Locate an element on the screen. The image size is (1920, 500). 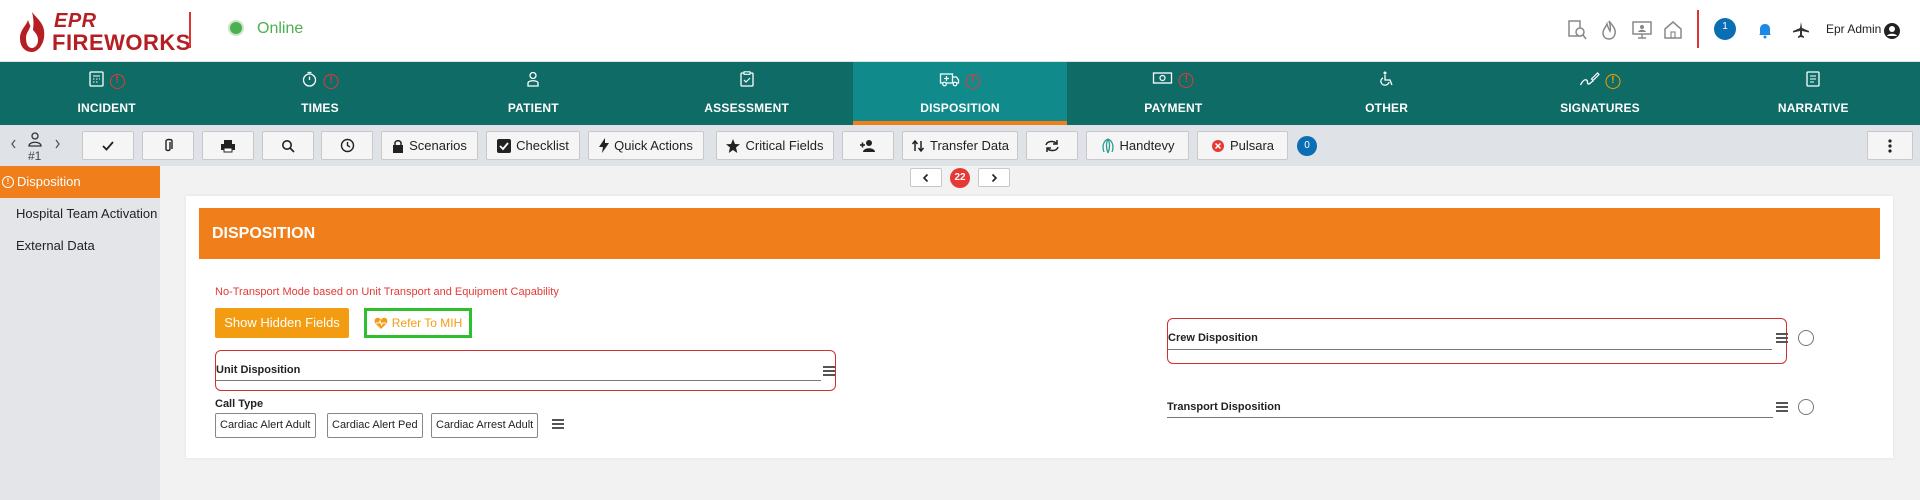
checkbox-icon is located at coordinates (504, 145).